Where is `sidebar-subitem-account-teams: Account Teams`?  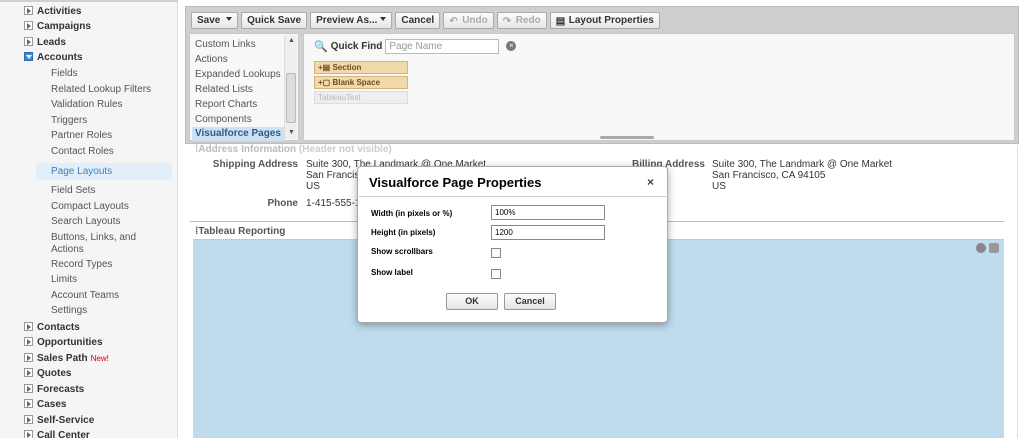
sidebar-subitem-account-teams: Account Teams is located at coordinates (85, 296).